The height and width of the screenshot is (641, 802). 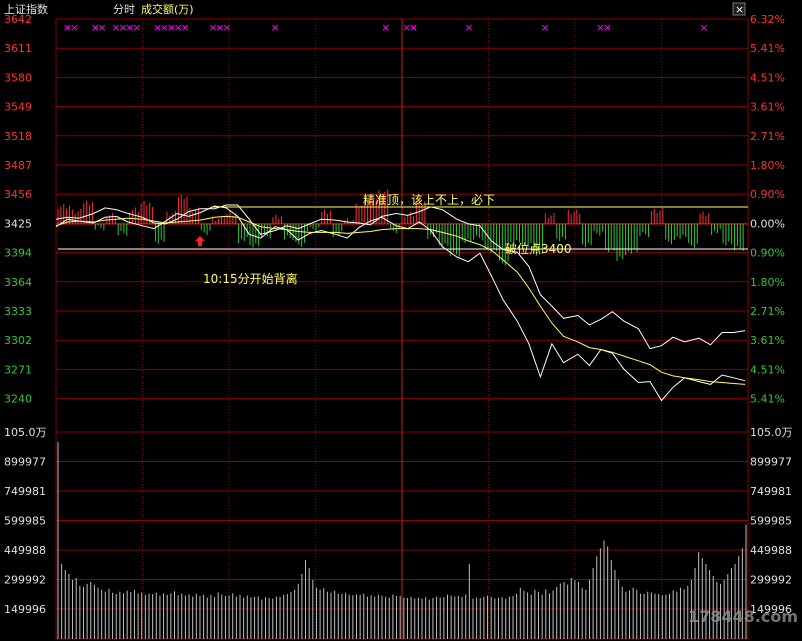 I want to click on top-markers: ×× ×× ×××× ××××× ××× × × ×× × × ×× ×, so click(x=386, y=27).